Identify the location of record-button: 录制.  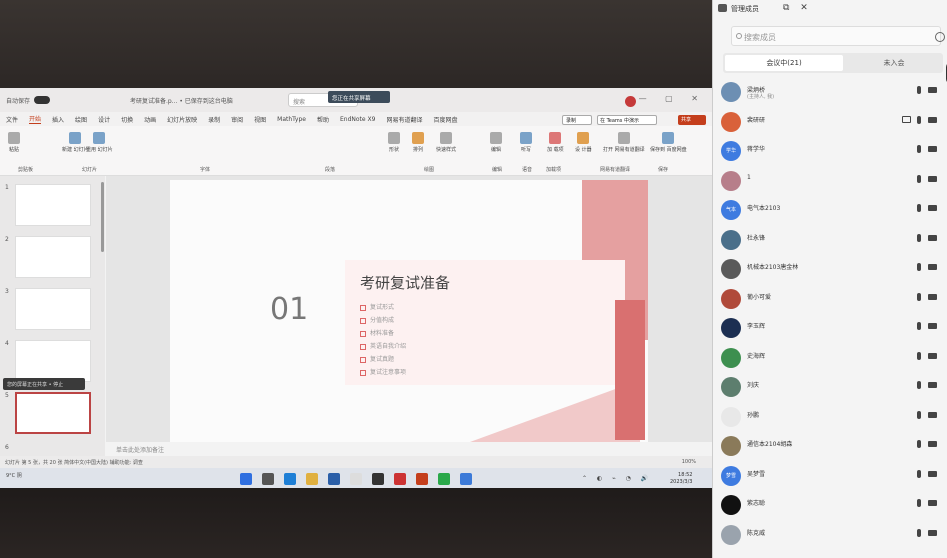
(577, 120).